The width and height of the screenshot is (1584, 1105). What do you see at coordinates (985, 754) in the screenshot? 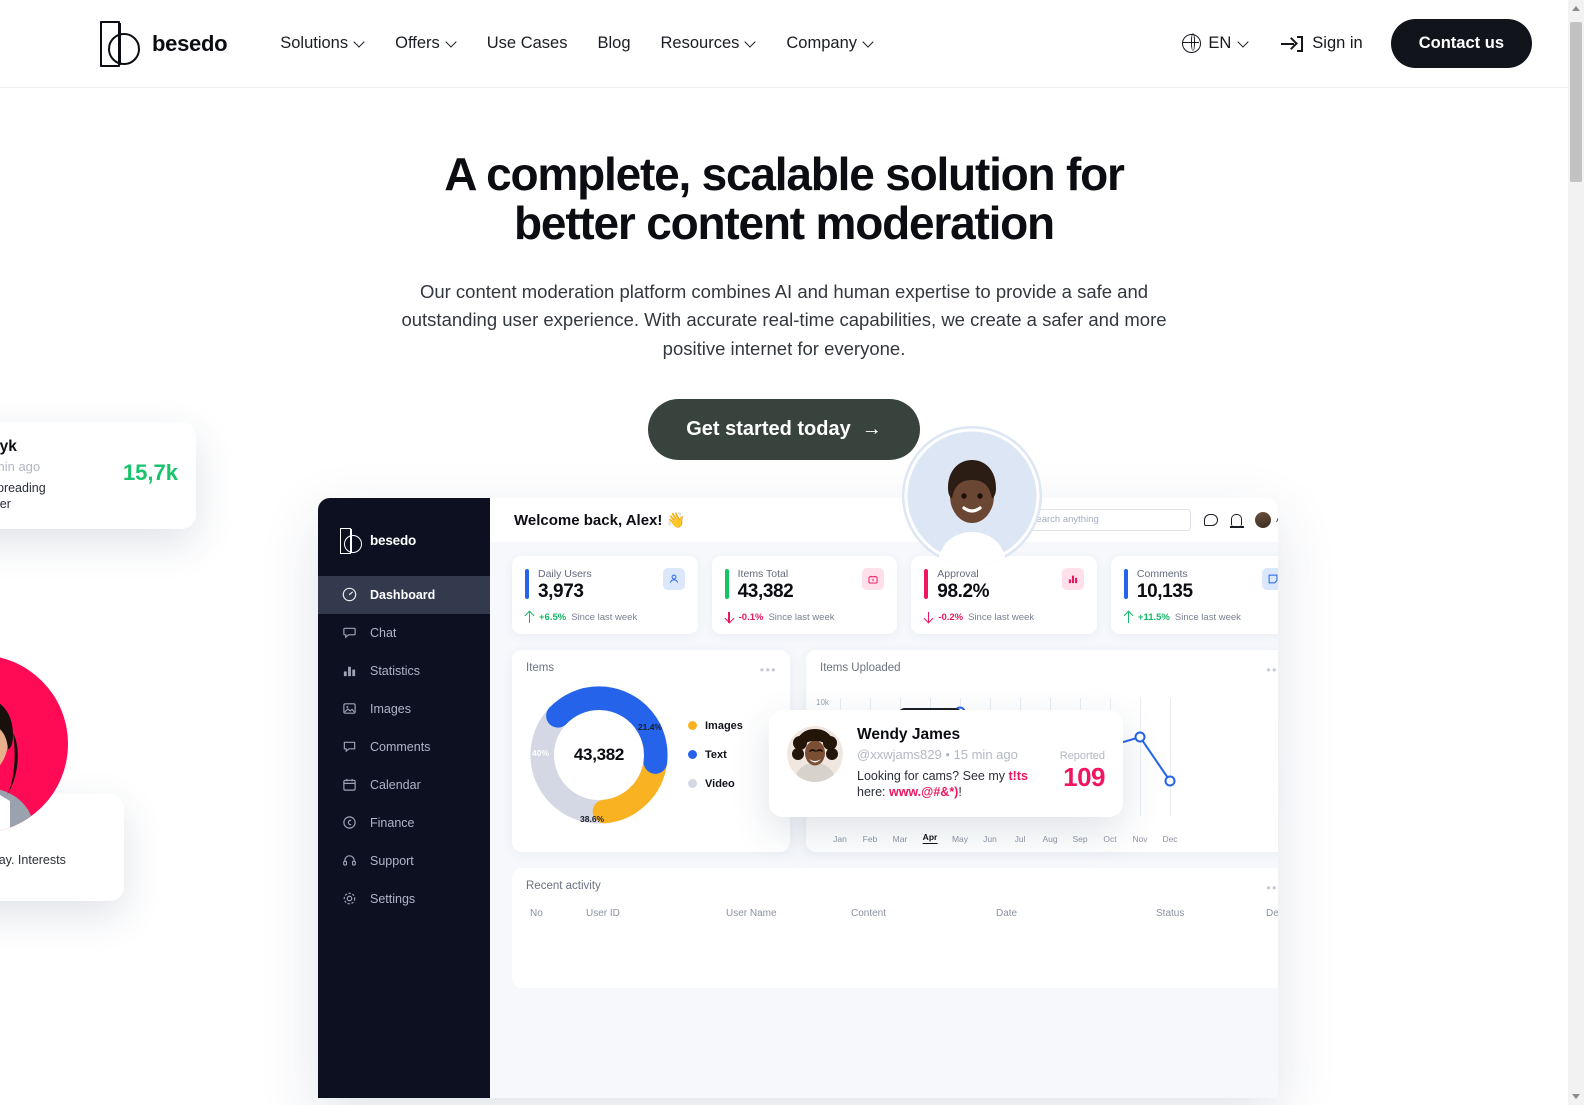
I see `social-card-time: 15 min ago` at bounding box center [985, 754].